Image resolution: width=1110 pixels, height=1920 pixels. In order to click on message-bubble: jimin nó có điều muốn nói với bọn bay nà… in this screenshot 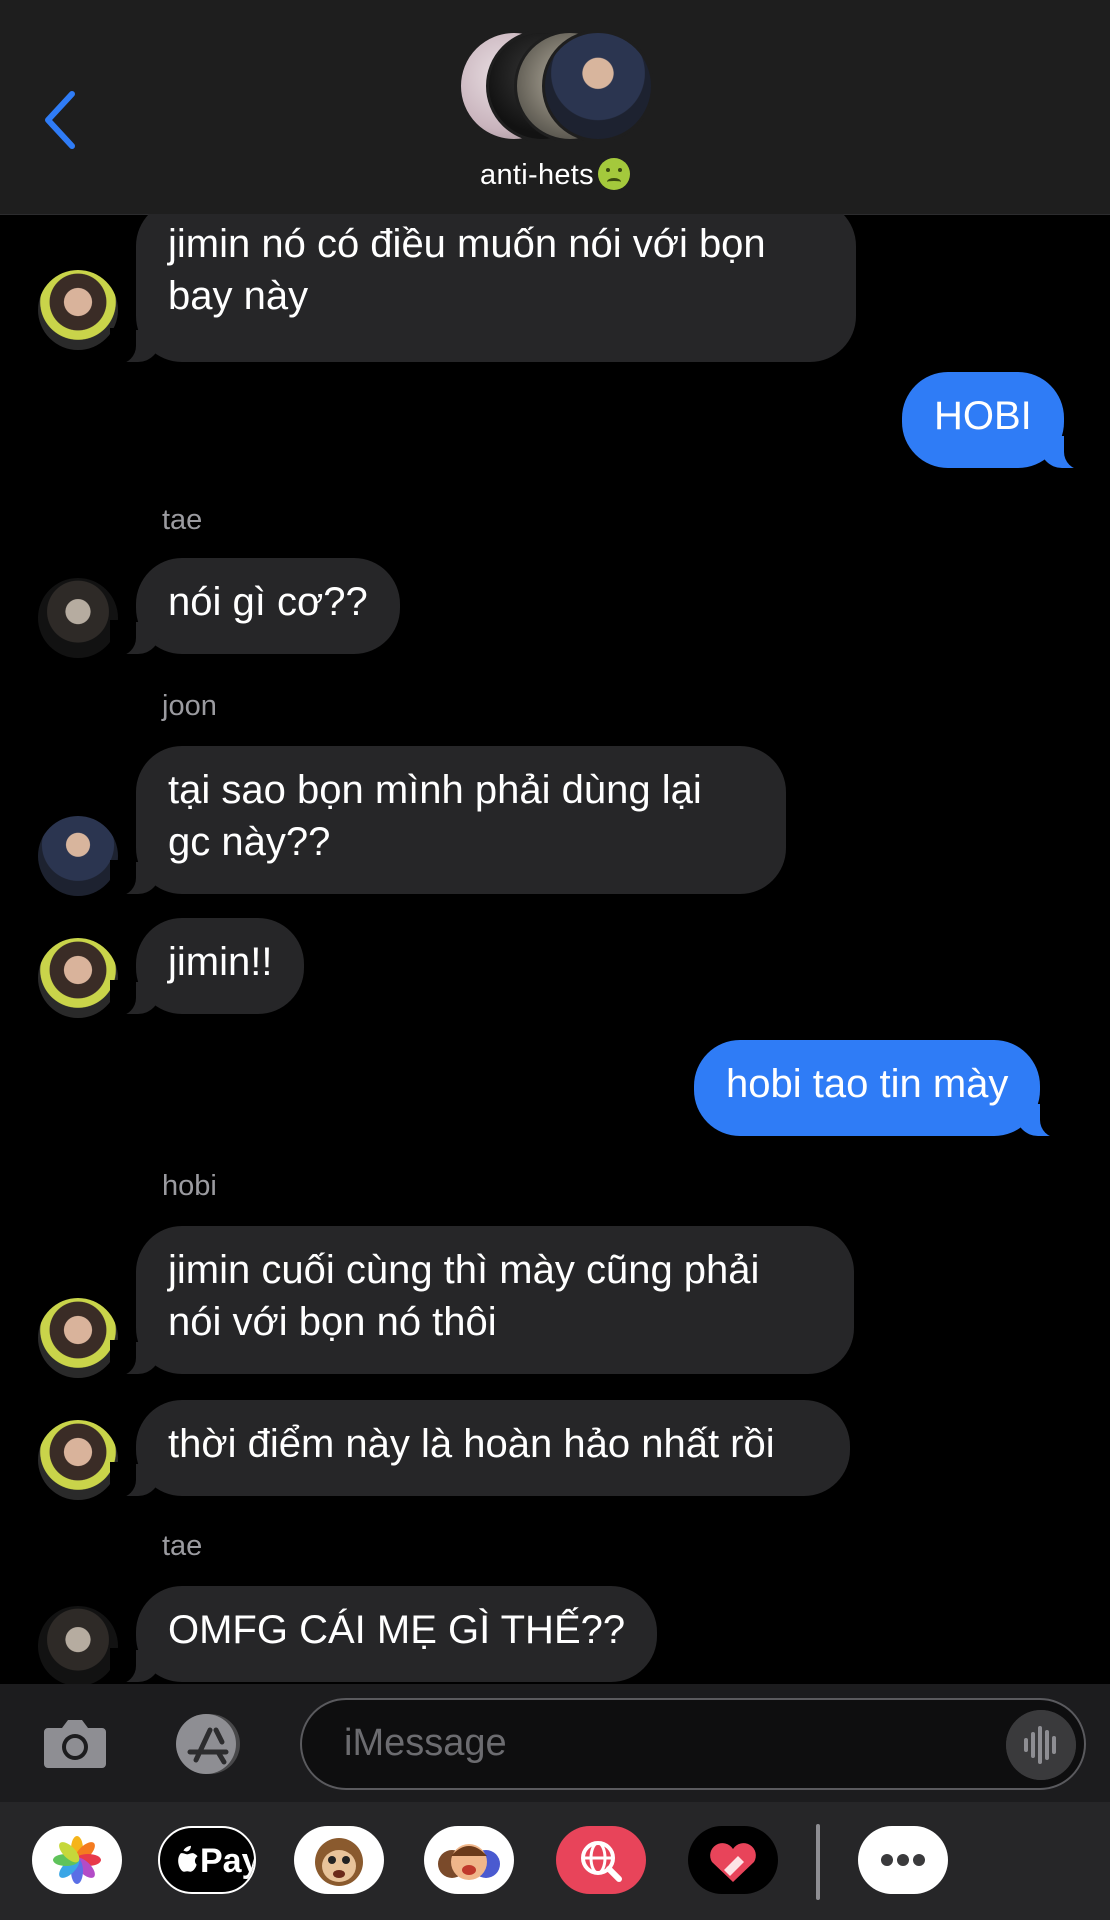, I will do `click(483, 289)`.